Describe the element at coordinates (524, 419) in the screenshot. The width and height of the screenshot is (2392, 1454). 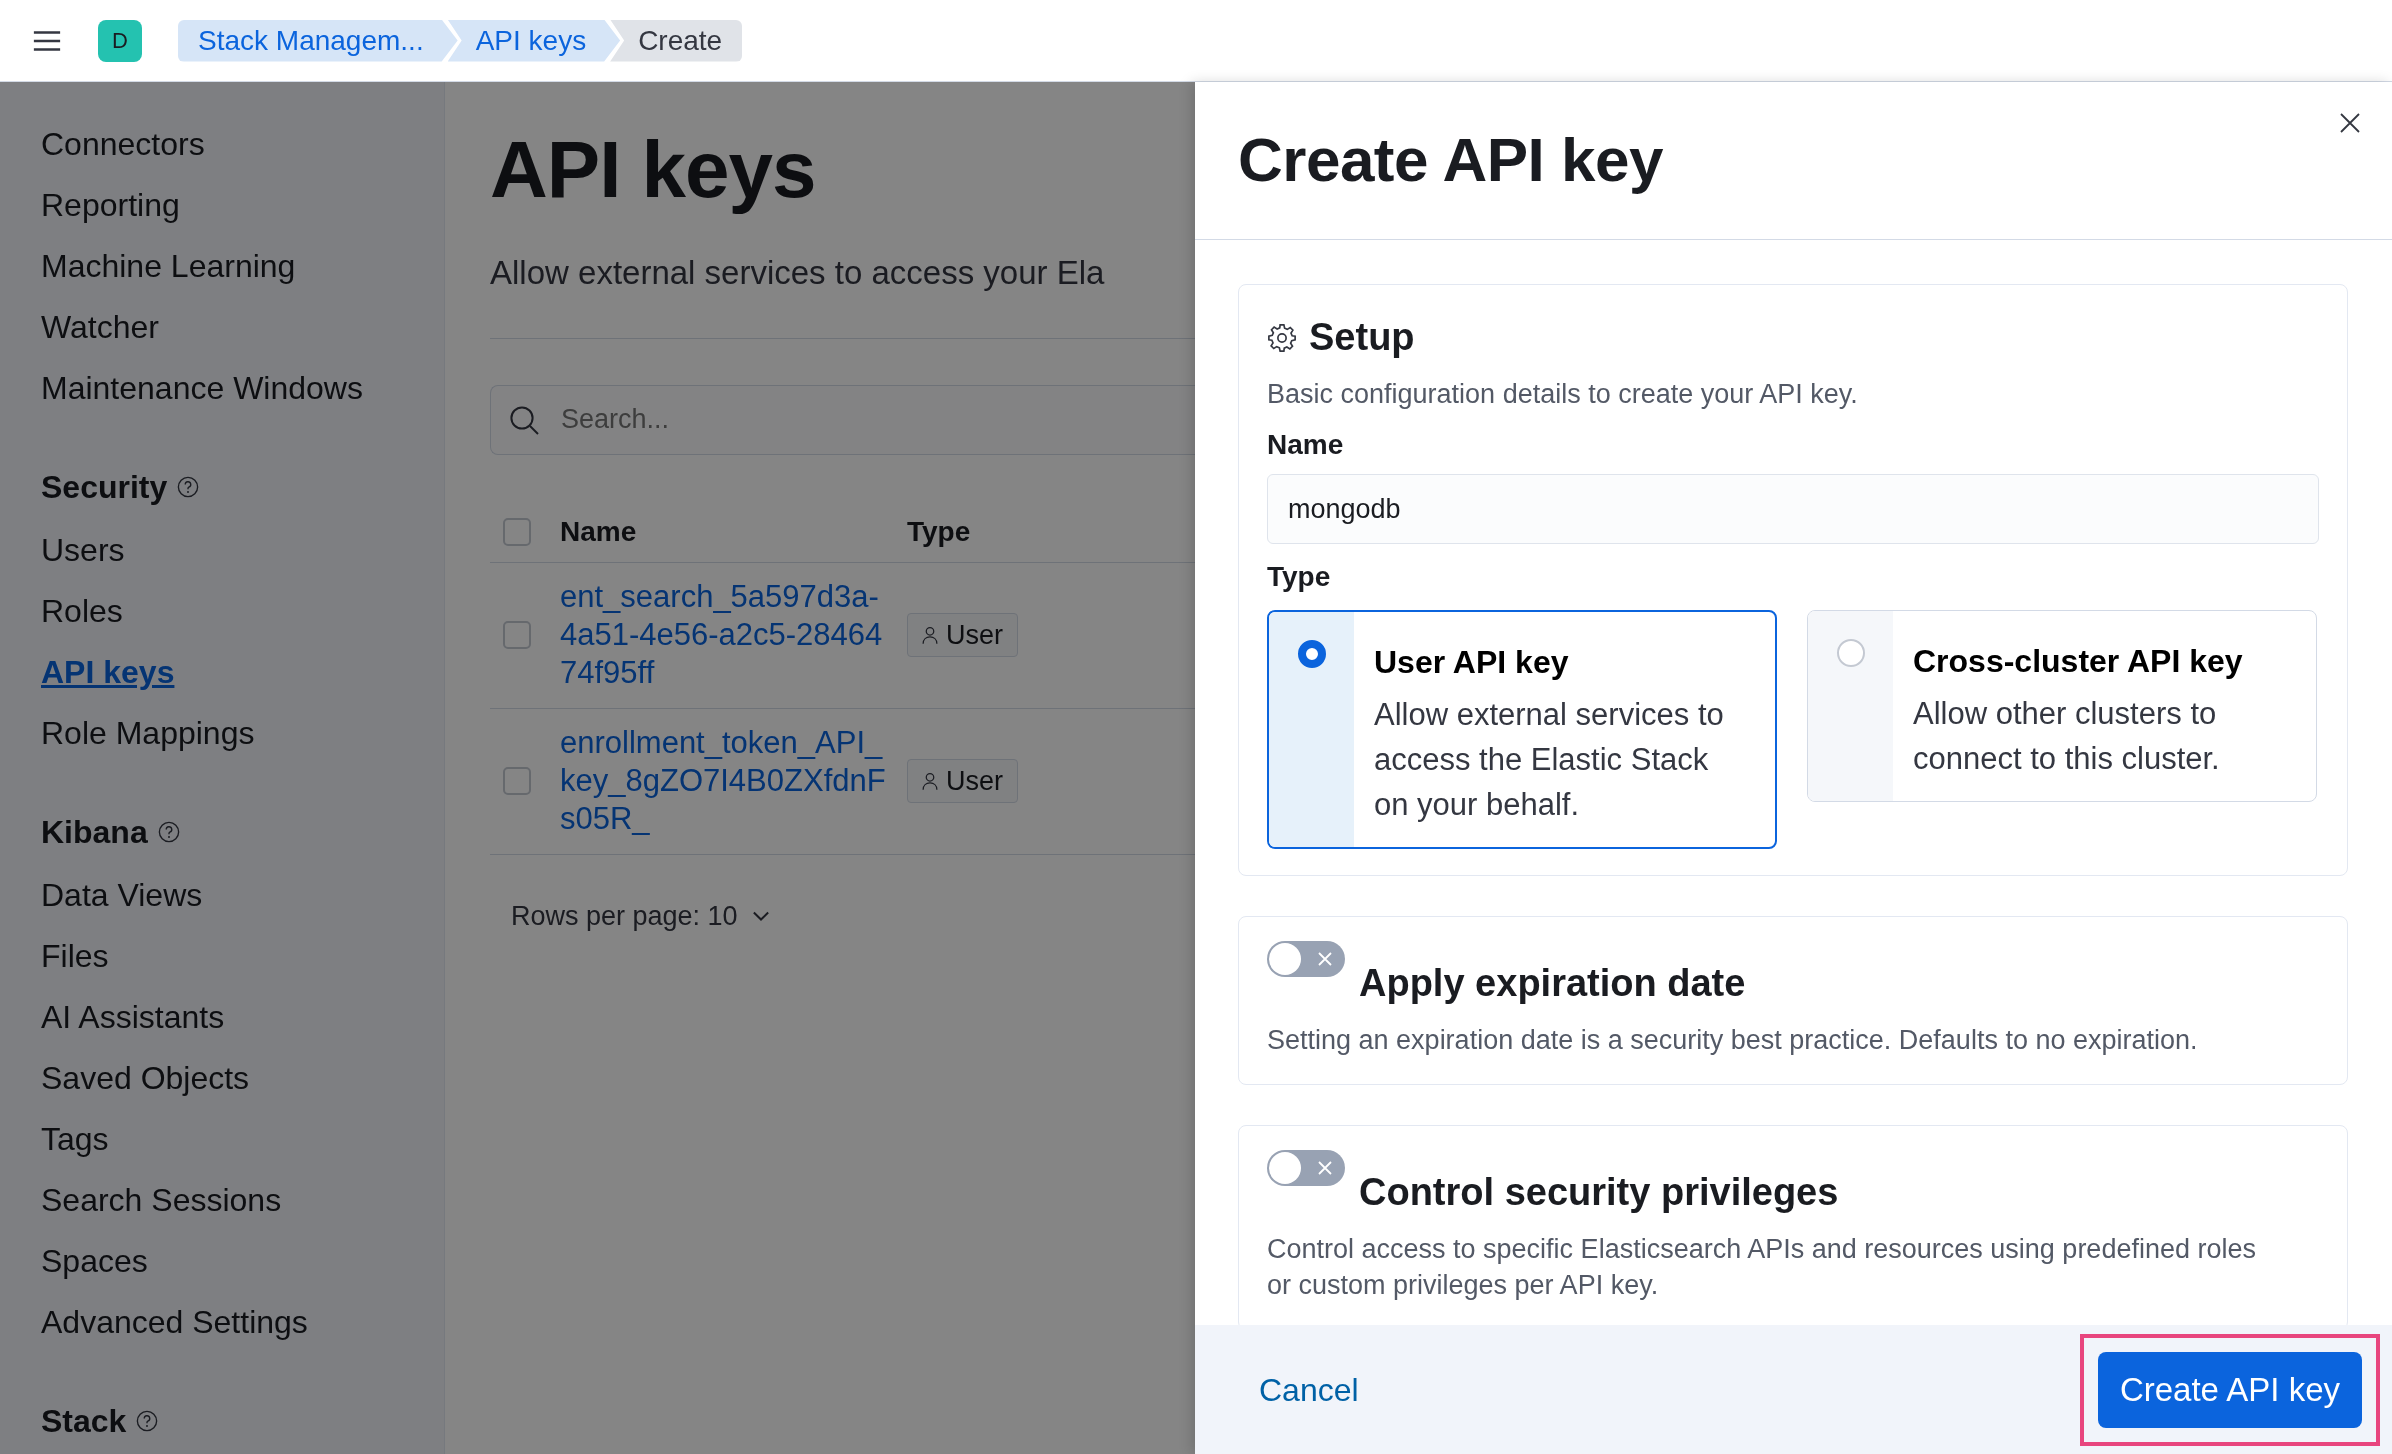
I see `search-icon` at that location.